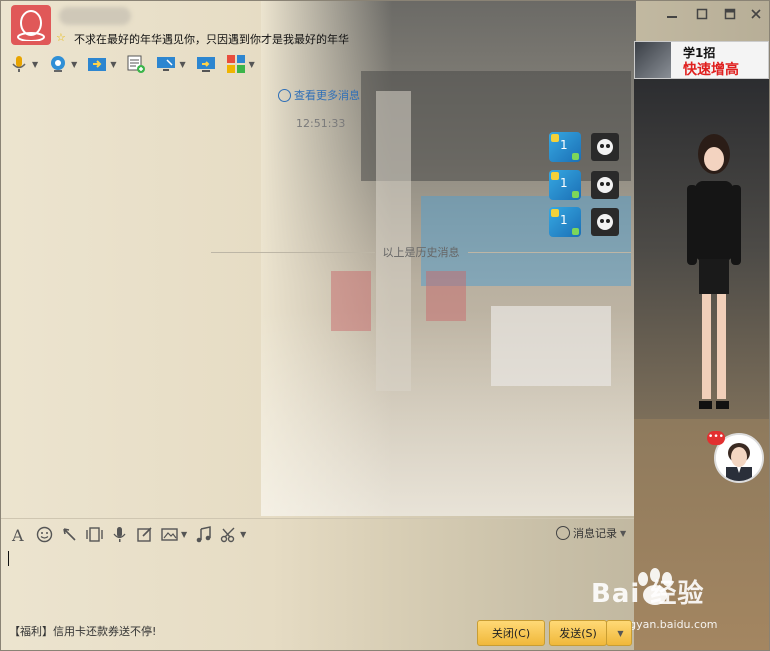  Describe the element at coordinates (169, 534) in the screenshot. I see `image-icon` at that location.